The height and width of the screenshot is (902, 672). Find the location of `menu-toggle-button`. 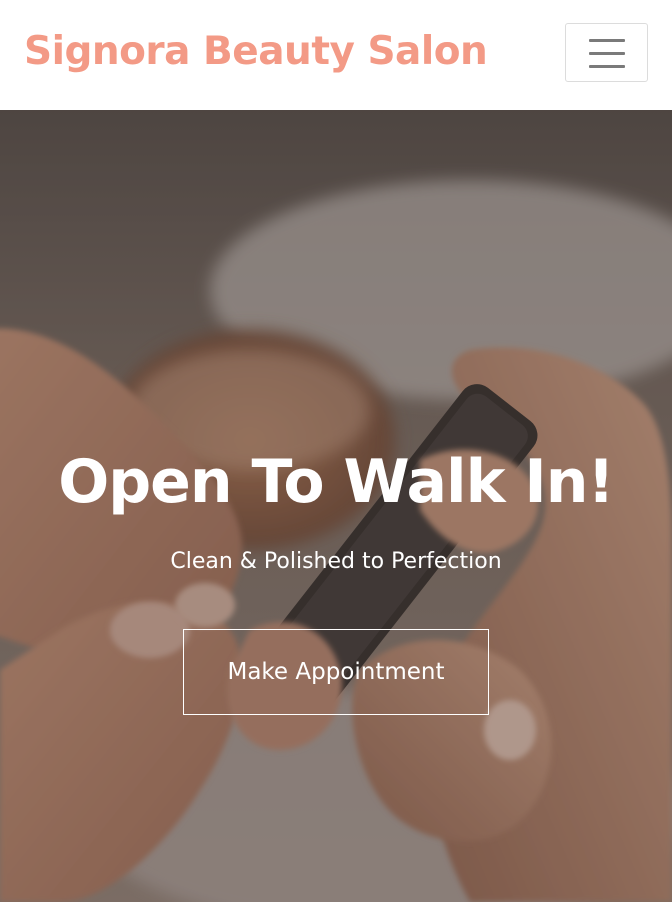

menu-toggle-button is located at coordinates (606, 52).